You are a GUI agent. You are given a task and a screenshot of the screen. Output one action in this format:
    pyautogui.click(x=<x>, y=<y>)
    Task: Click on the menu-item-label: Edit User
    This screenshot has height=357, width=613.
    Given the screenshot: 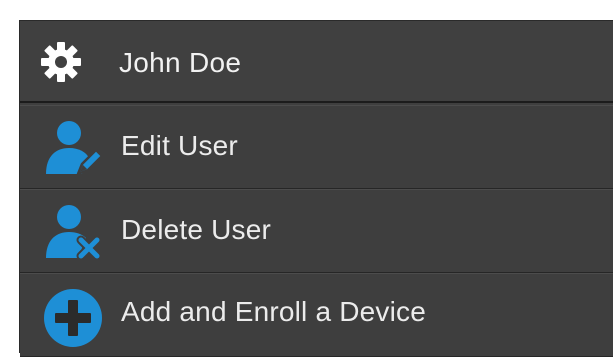 What is the action you would take?
    pyautogui.click(x=179, y=145)
    